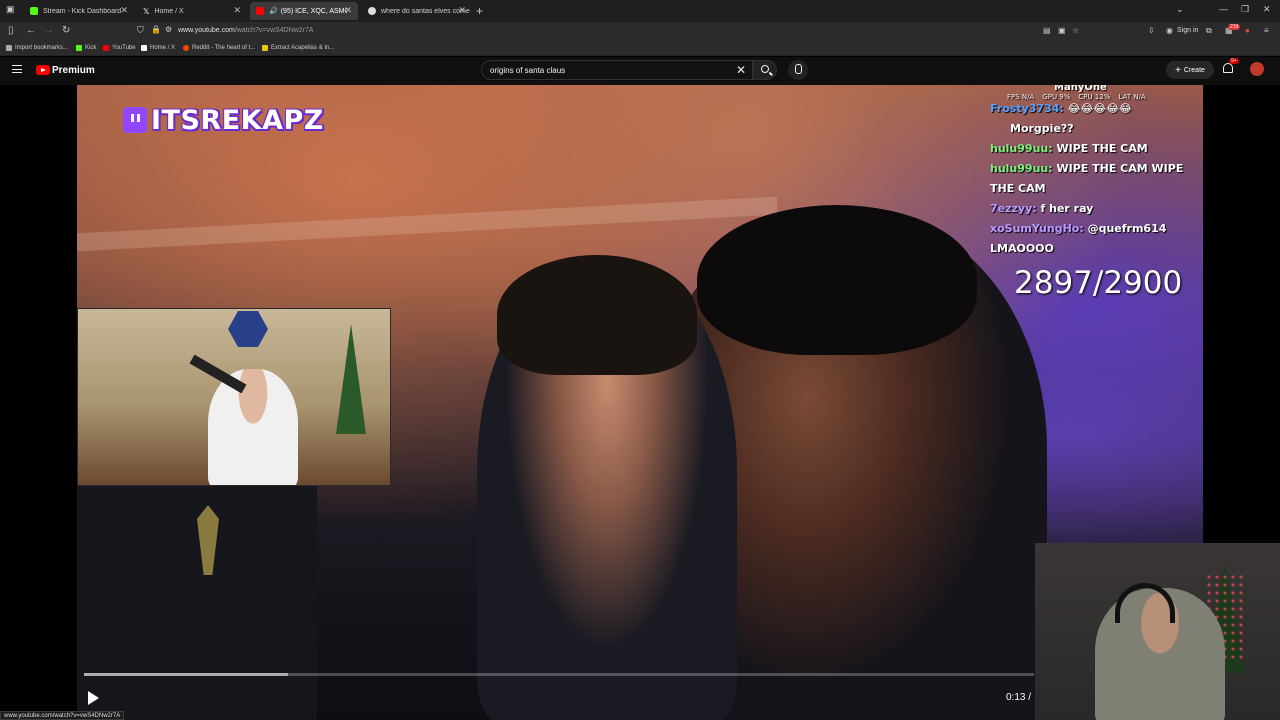 Image resolution: width=1280 pixels, height=720 pixels. Describe the element at coordinates (1027, 108) in the screenshot. I see `chat-username: Frosty3734:` at that location.